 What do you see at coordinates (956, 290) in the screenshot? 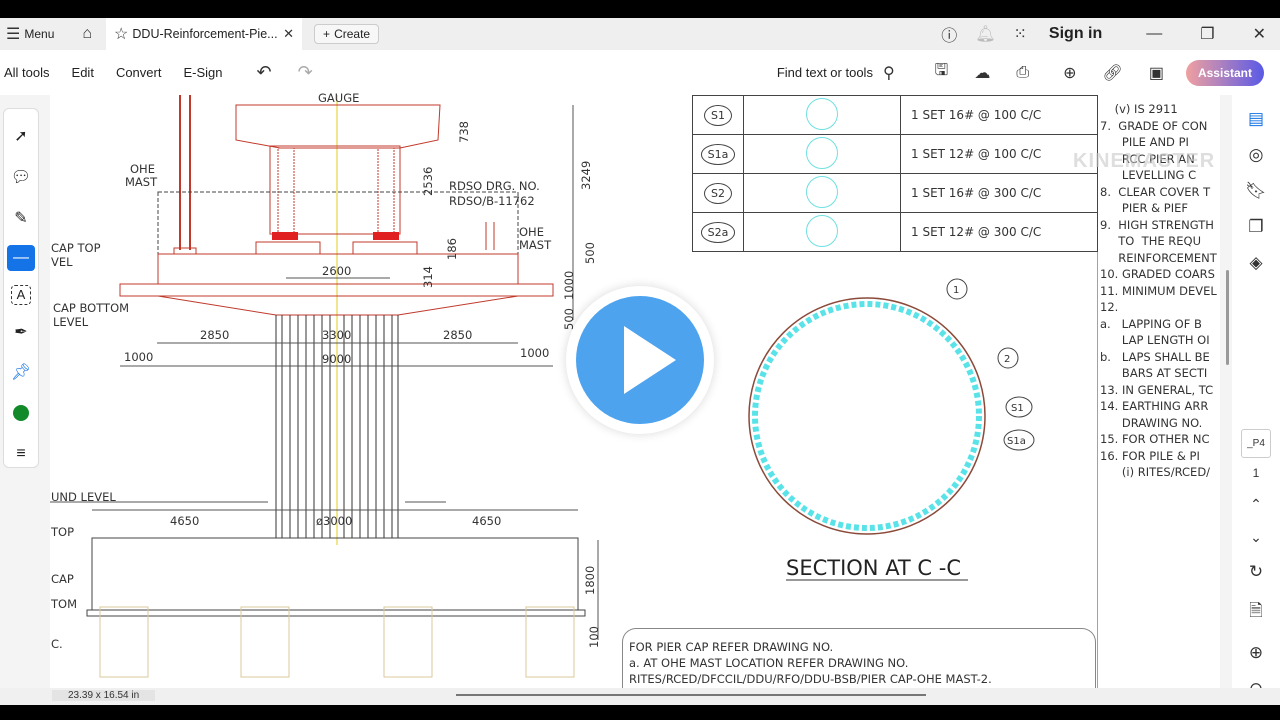
I see `callout-1: 1` at bounding box center [956, 290].